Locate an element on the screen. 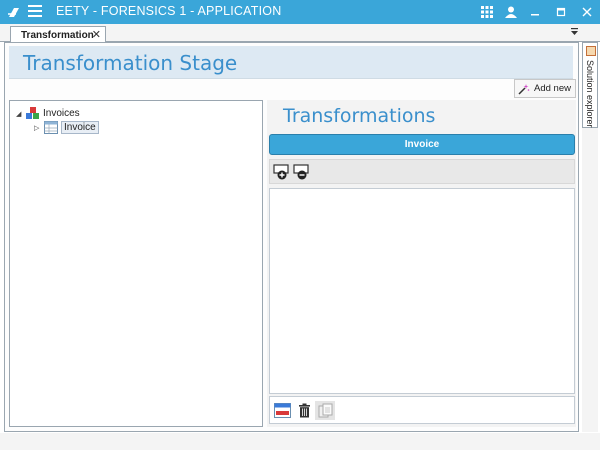  add-new-label: Add new is located at coordinates (552, 88).